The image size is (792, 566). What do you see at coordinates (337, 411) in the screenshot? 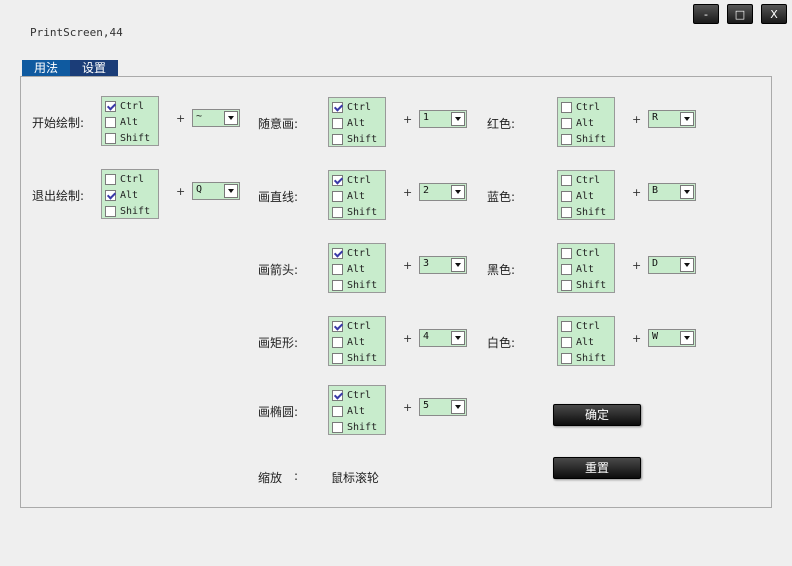
I see `ellipse-alt-checkbox` at bounding box center [337, 411].